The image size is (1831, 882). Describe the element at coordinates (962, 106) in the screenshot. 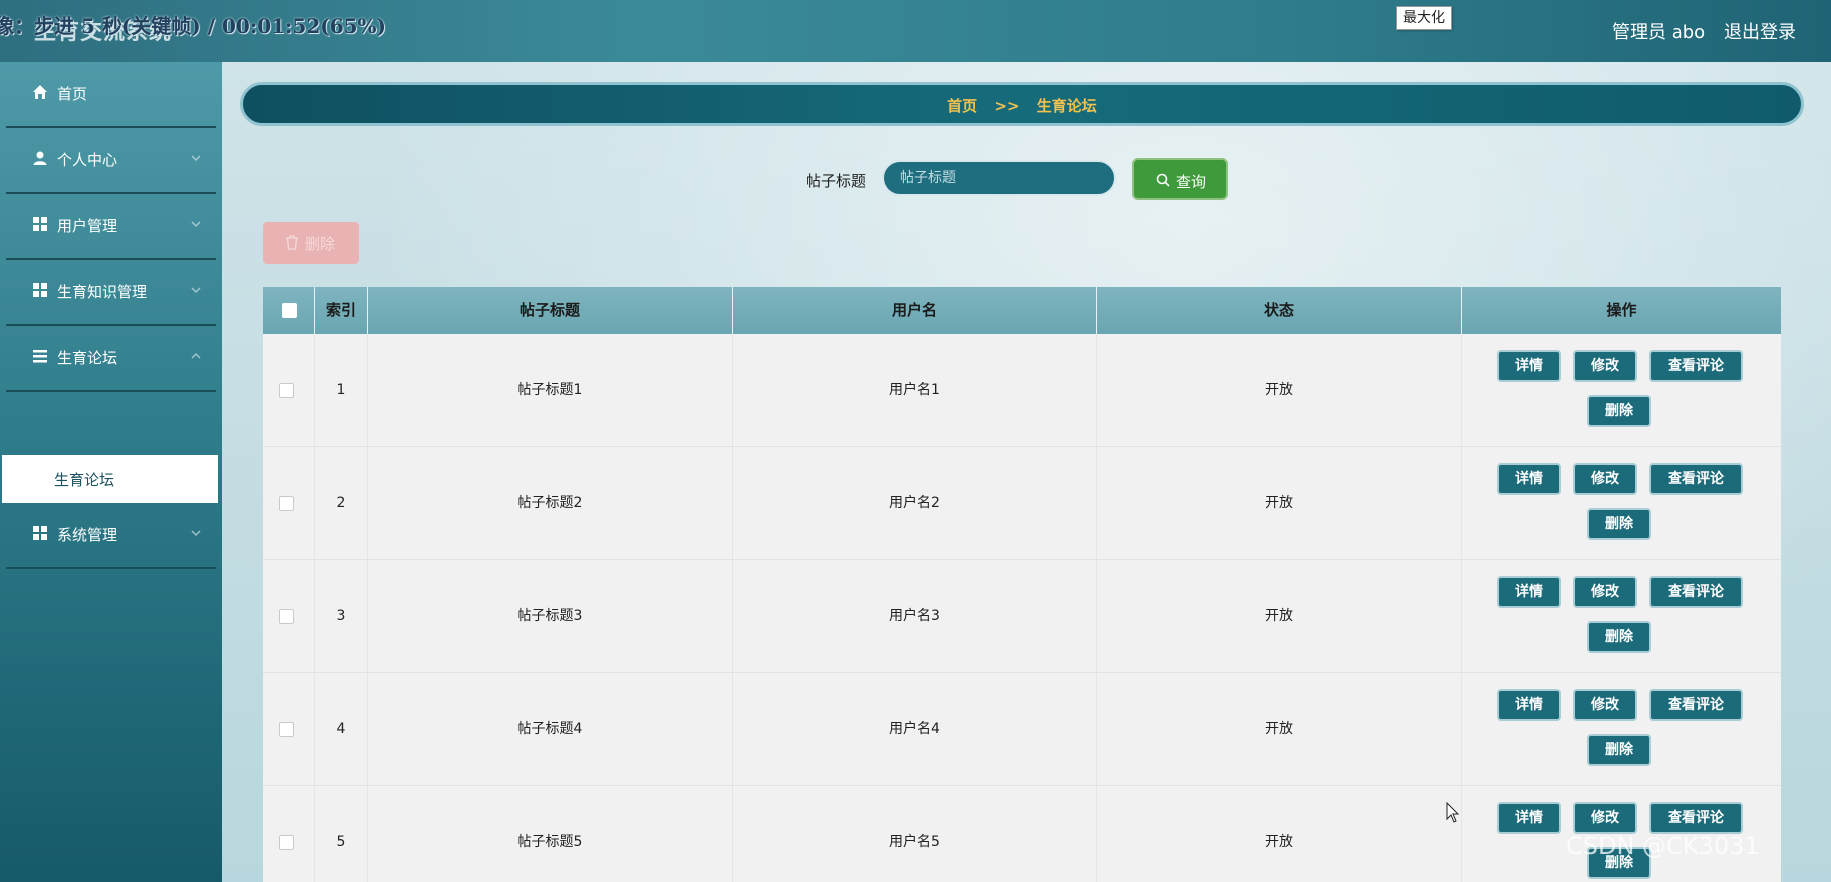

I see `breadcrumb-home: 首页` at that location.